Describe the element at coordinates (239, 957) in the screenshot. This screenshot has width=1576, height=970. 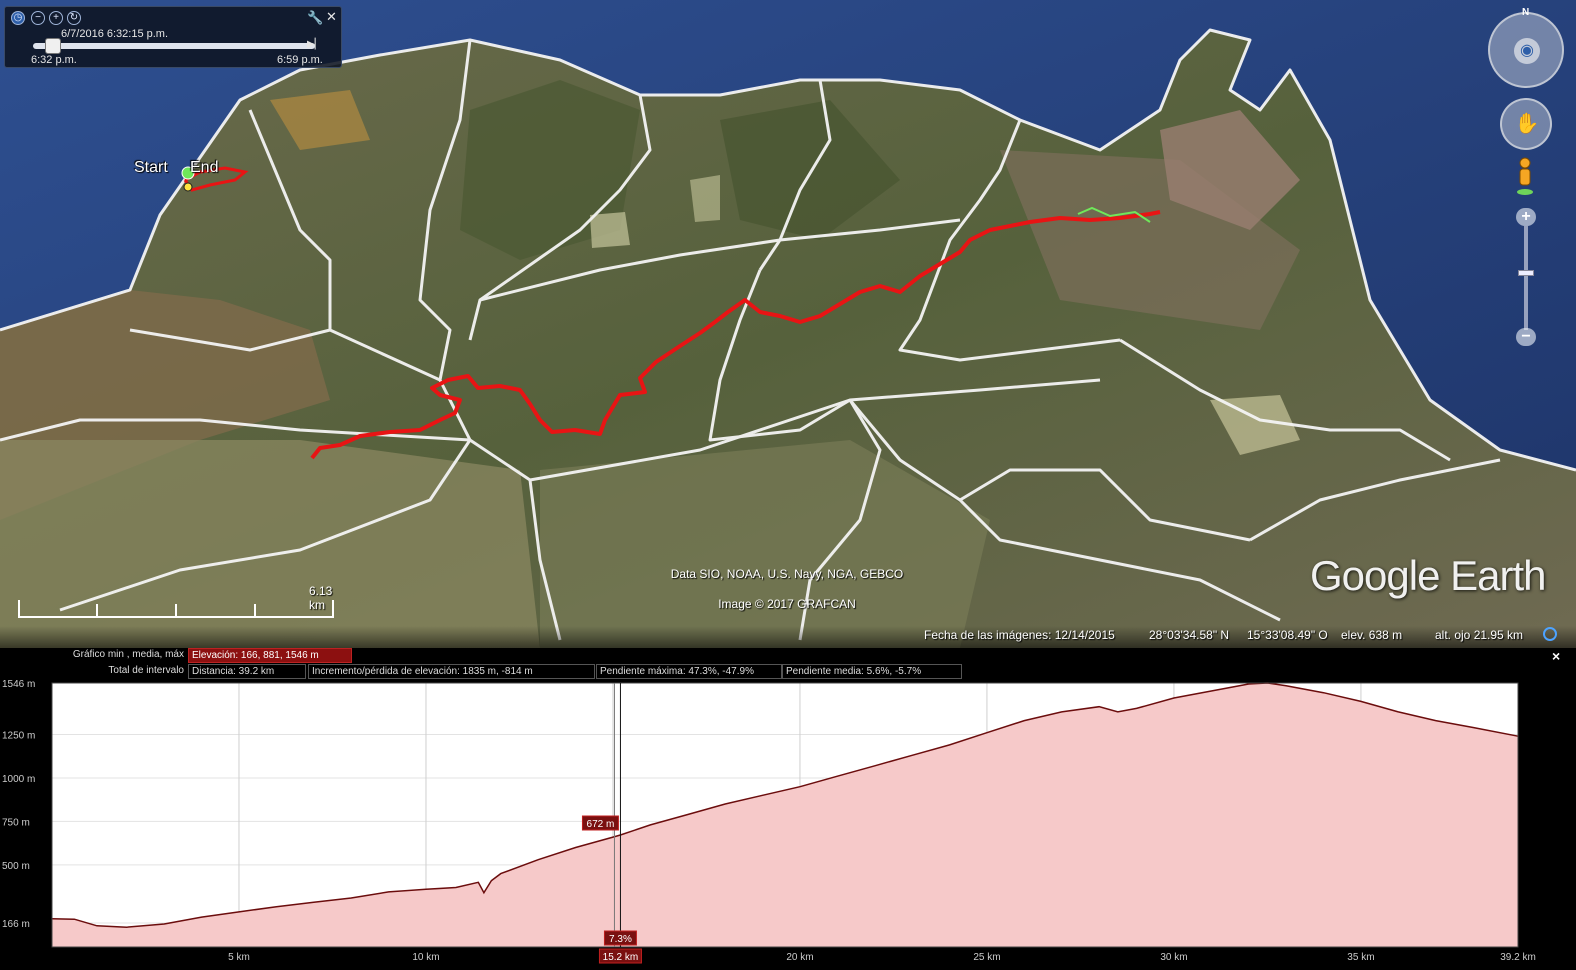
I see `x-tick-label: 5 km` at that location.